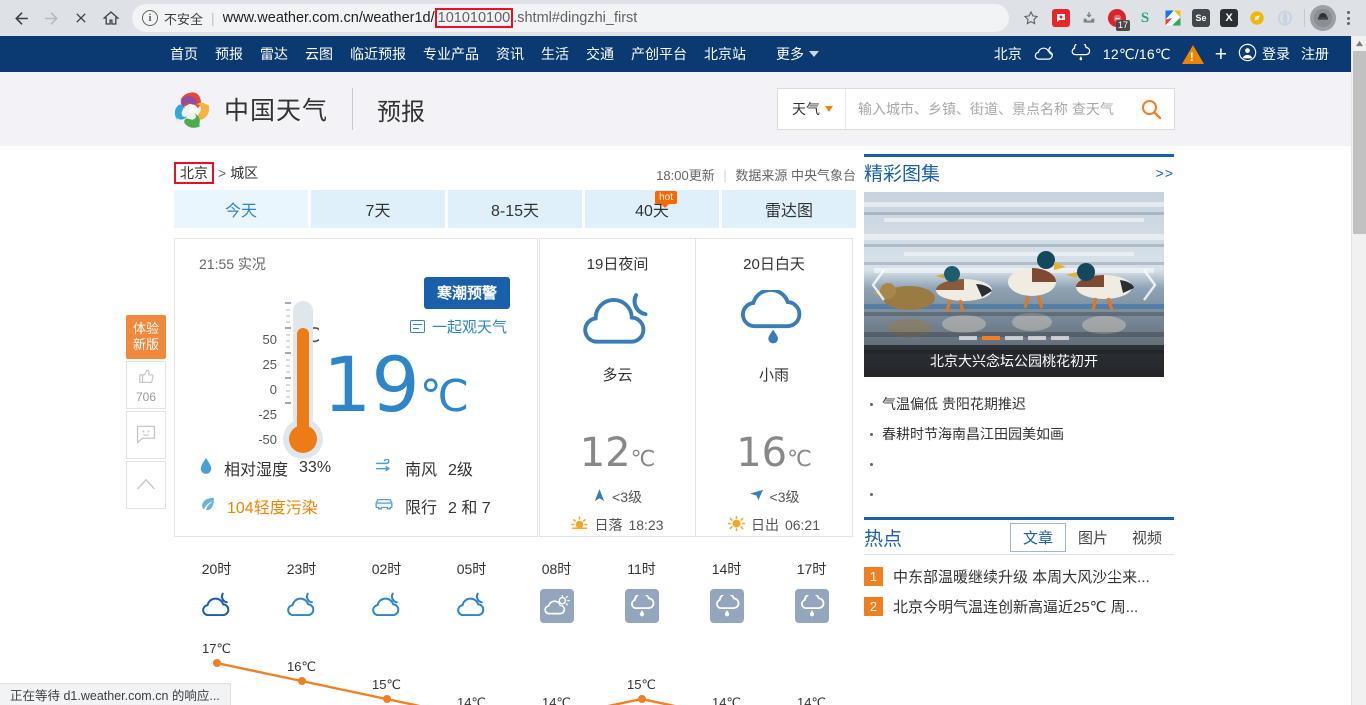  What do you see at coordinates (1151, 109) in the screenshot?
I see `search-icon` at bounding box center [1151, 109].